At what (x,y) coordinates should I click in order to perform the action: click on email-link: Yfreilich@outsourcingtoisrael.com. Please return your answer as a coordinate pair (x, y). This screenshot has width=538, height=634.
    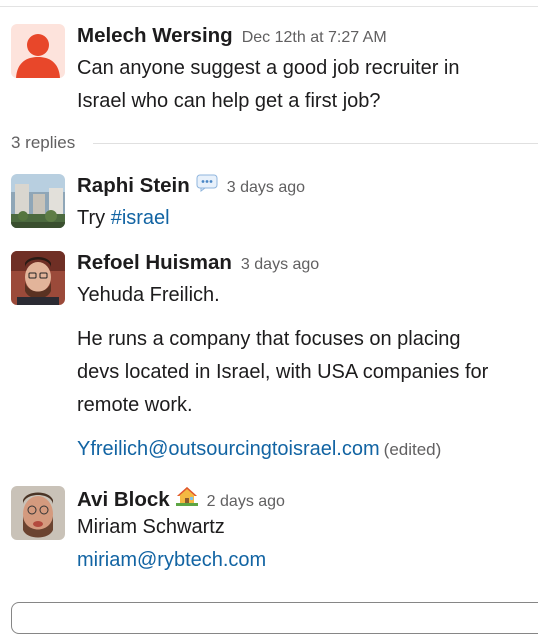
    Looking at the image, I should click on (228, 449).